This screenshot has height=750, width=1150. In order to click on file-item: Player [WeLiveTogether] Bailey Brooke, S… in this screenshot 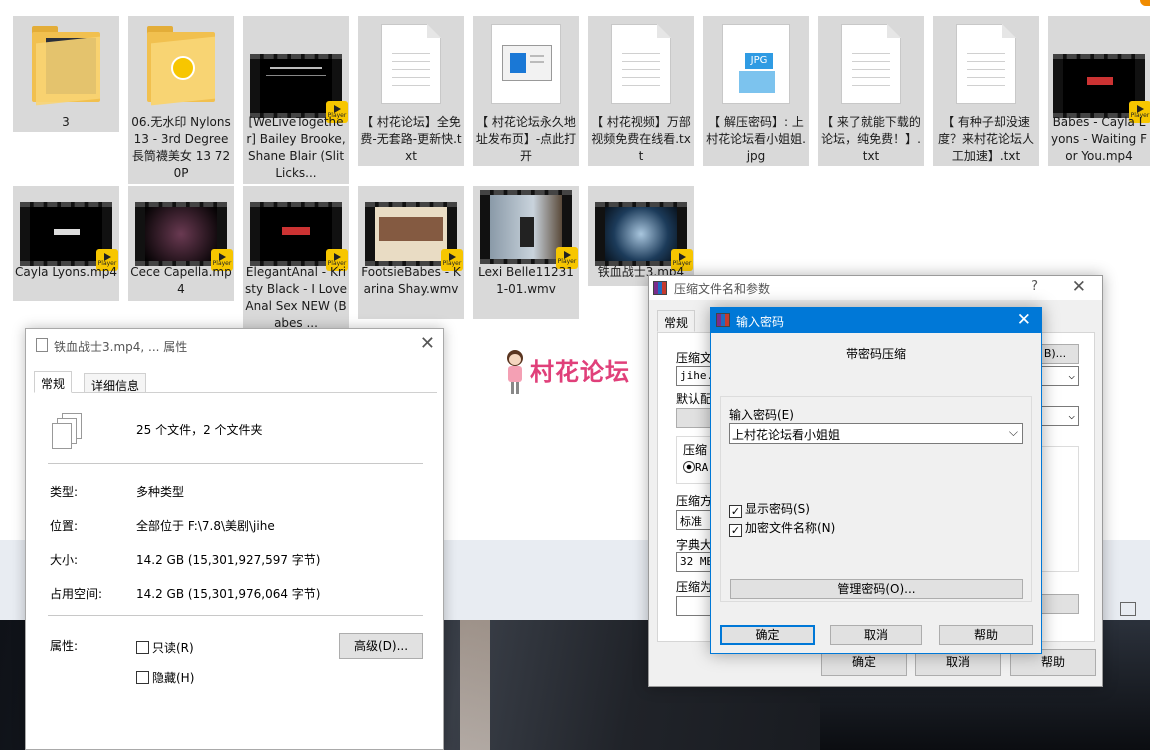, I will do `click(296, 100)`.